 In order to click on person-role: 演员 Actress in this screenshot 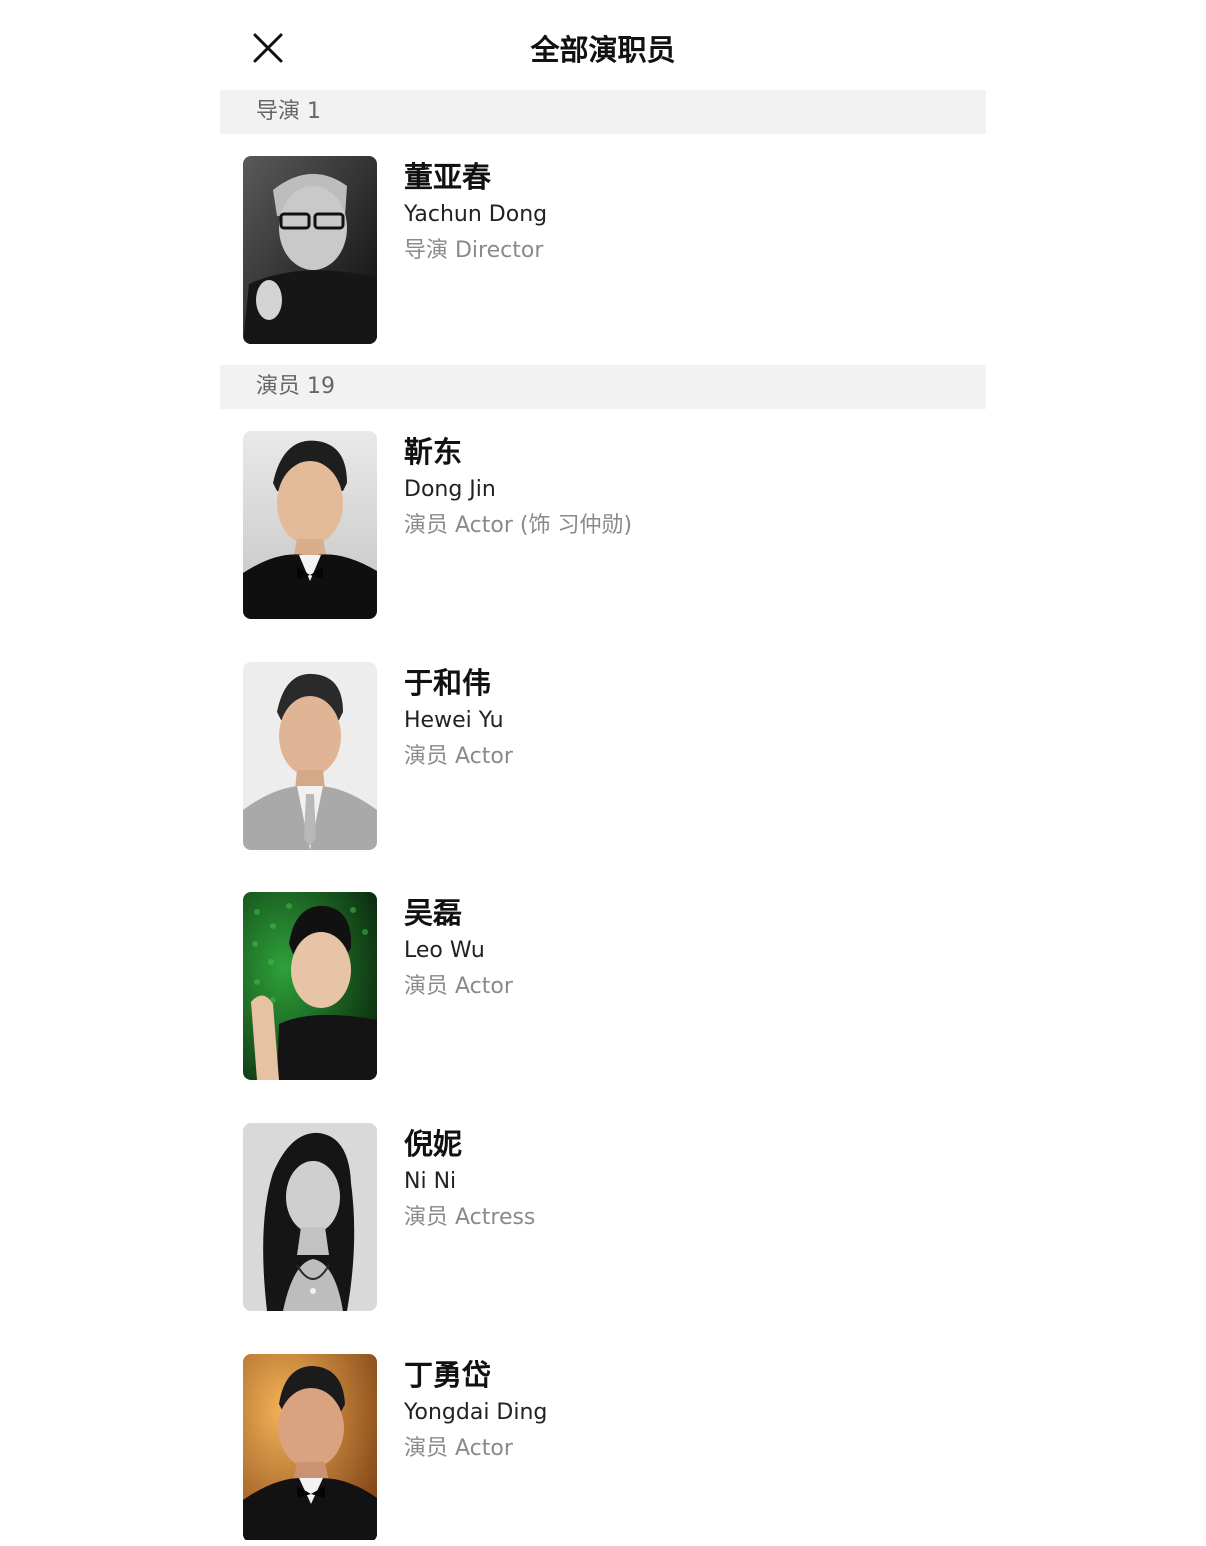, I will do `click(470, 1217)`.